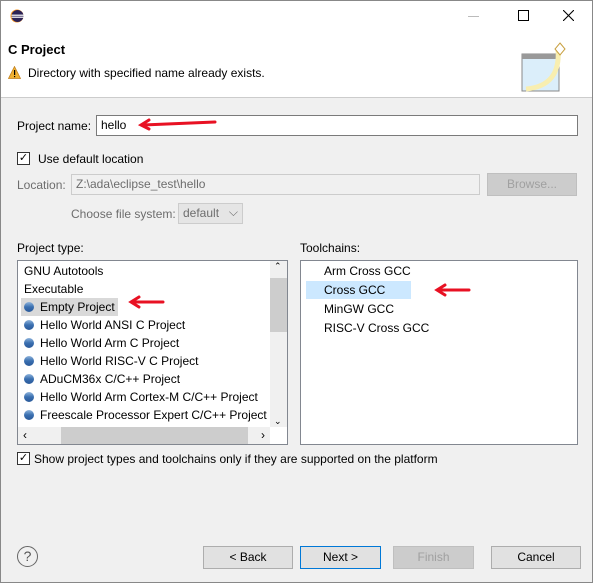 The width and height of the screenshot is (593, 583). Describe the element at coordinates (77, 307) in the screenshot. I see `project-type-item-label: Empty Project` at that location.